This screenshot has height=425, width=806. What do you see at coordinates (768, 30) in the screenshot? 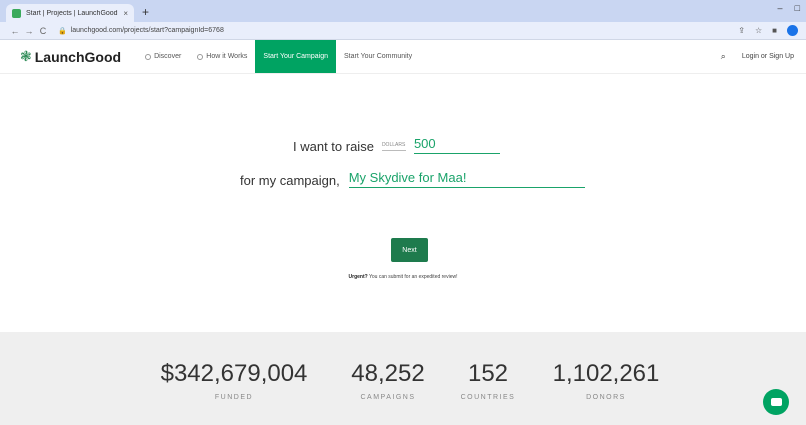
I see `address-bar-actions: ⇪ ☆ ■` at bounding box center [768, 30].